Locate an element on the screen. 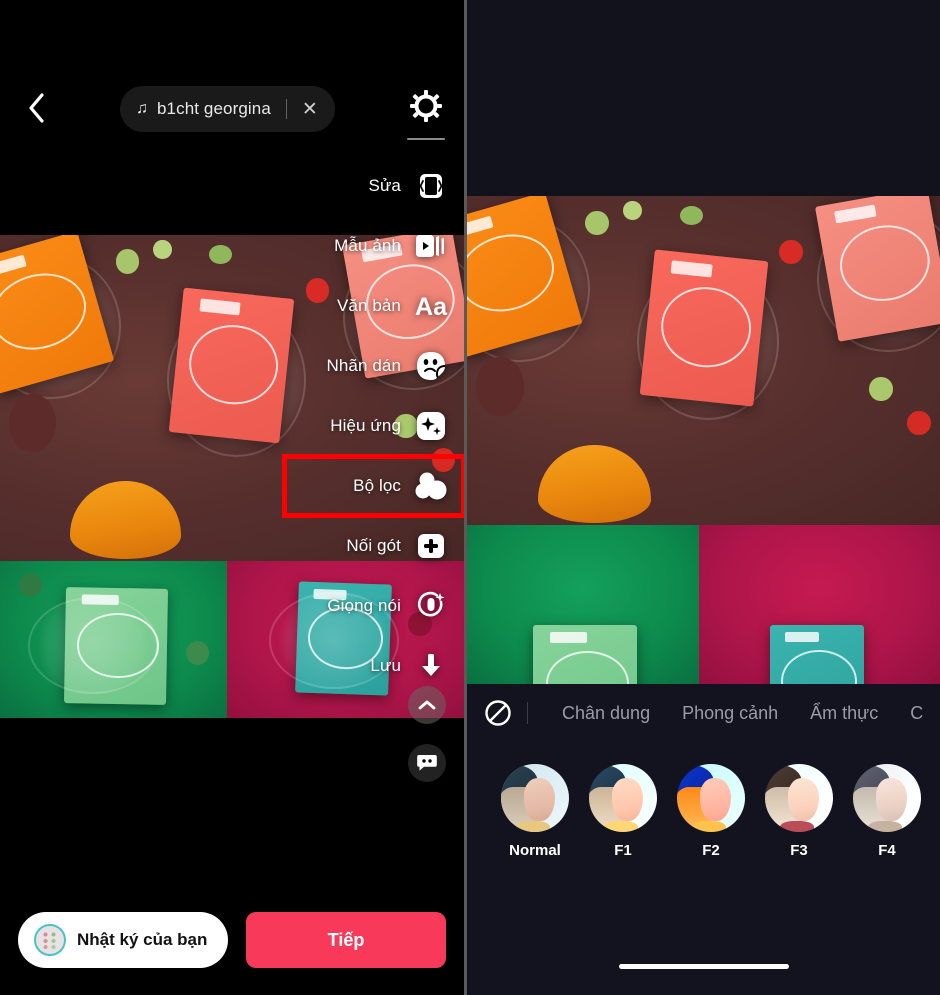 This screenshot has height=995, width=940. filter-item-f3: F3 is located at coordinates (799, 829).